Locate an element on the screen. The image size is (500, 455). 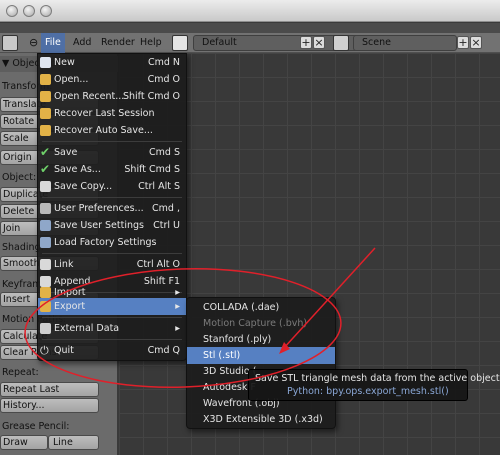
screen-layout-icon is located at coordinates (180, 43).